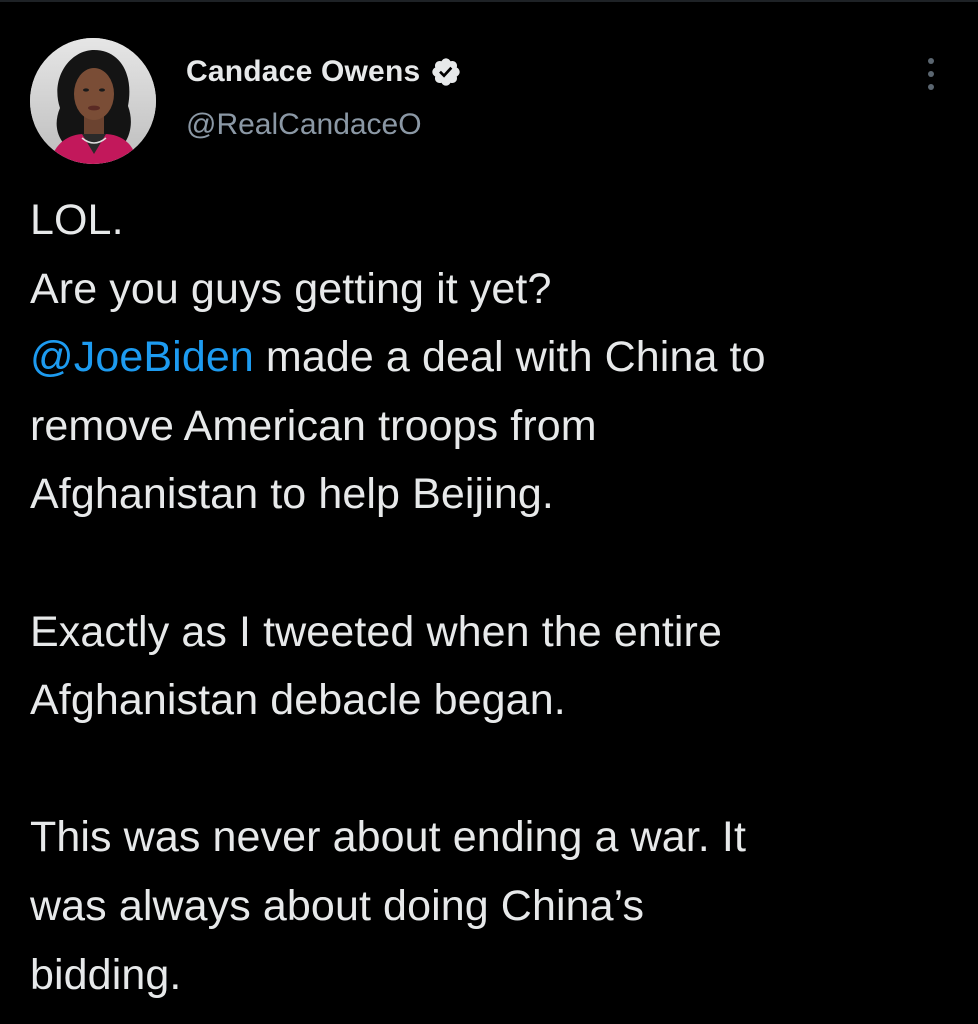 The width and height of the screenshot is (978, 1024). I want to click on avatar-image, so click(93, 101).